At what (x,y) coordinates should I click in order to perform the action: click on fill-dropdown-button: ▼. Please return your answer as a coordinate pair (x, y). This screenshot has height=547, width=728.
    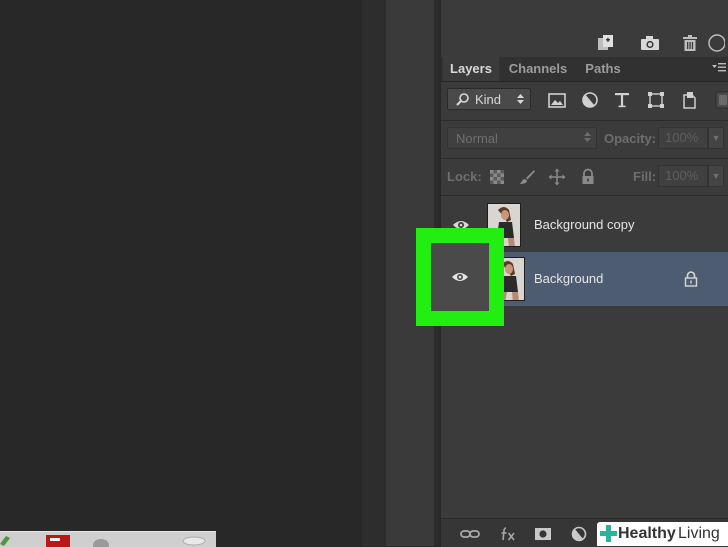
    Looking at the image, I should click on (716, 176).